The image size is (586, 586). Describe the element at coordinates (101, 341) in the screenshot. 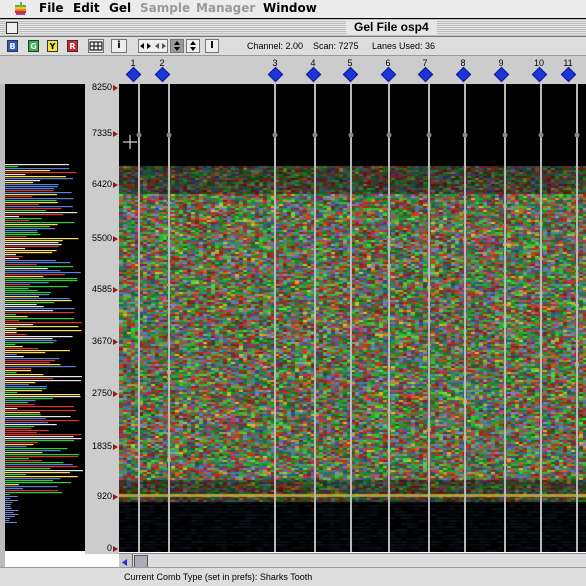

I see `scan-tick-label: 3670` at that location.